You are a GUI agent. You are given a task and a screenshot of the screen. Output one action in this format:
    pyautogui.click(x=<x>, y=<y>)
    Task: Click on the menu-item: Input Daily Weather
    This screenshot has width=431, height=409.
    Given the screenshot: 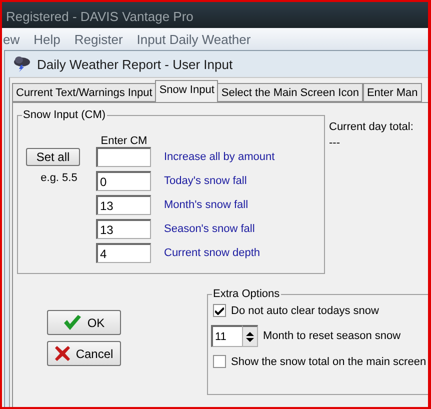 What is the action you would take?
    pyautogui.click(x=193, y=39)
    